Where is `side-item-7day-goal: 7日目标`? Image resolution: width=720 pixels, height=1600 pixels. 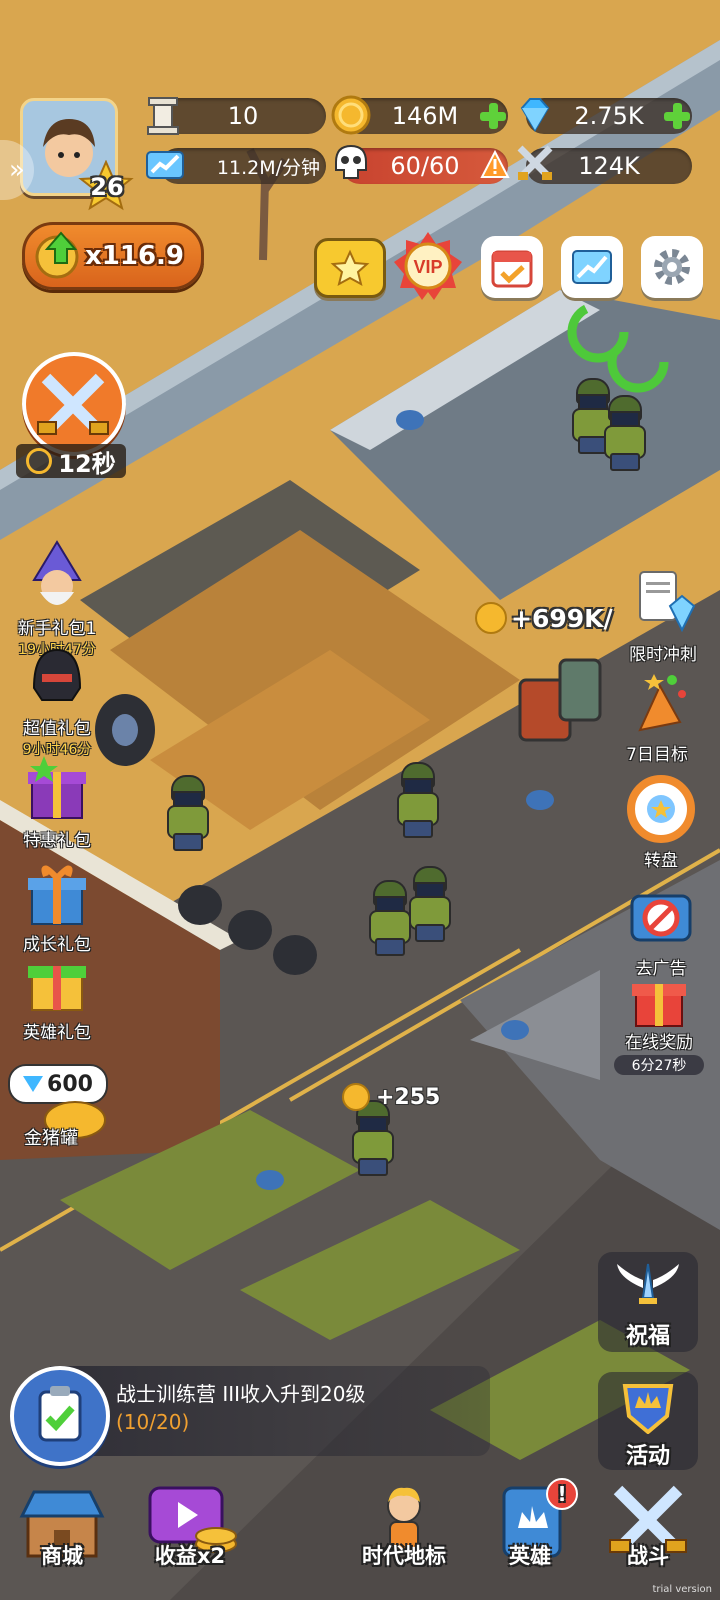
side-item-7day-goal: 7日目标 is located at coordinates (657, 715).